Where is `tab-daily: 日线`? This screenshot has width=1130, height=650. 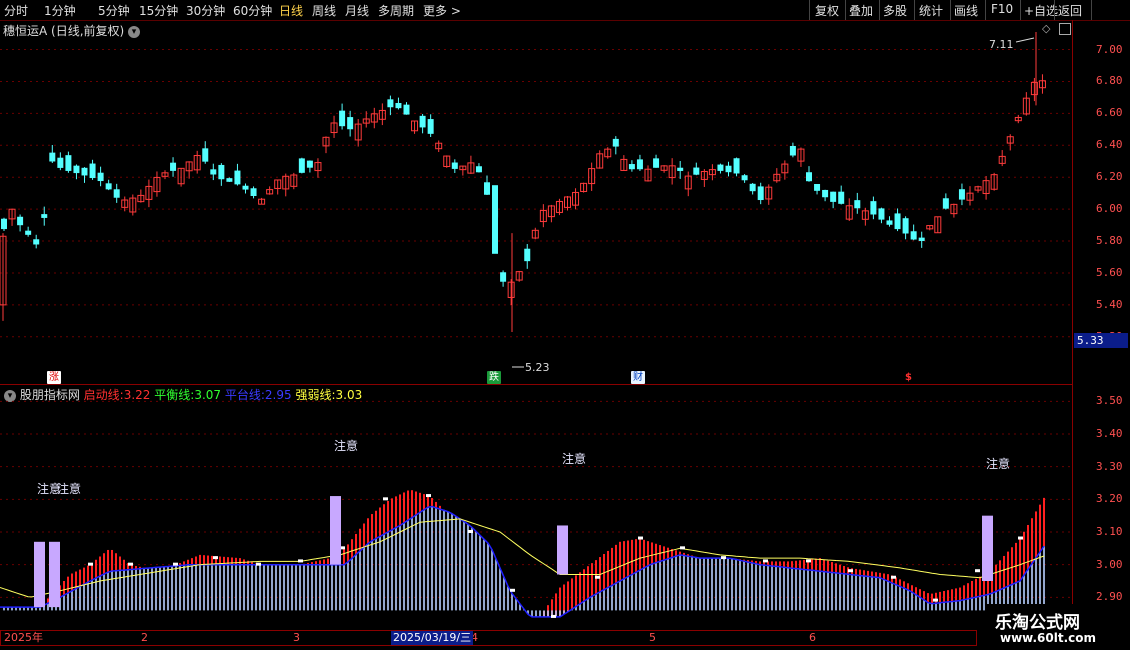
tab-daily: 日线 is located at coordinates (291, 10).